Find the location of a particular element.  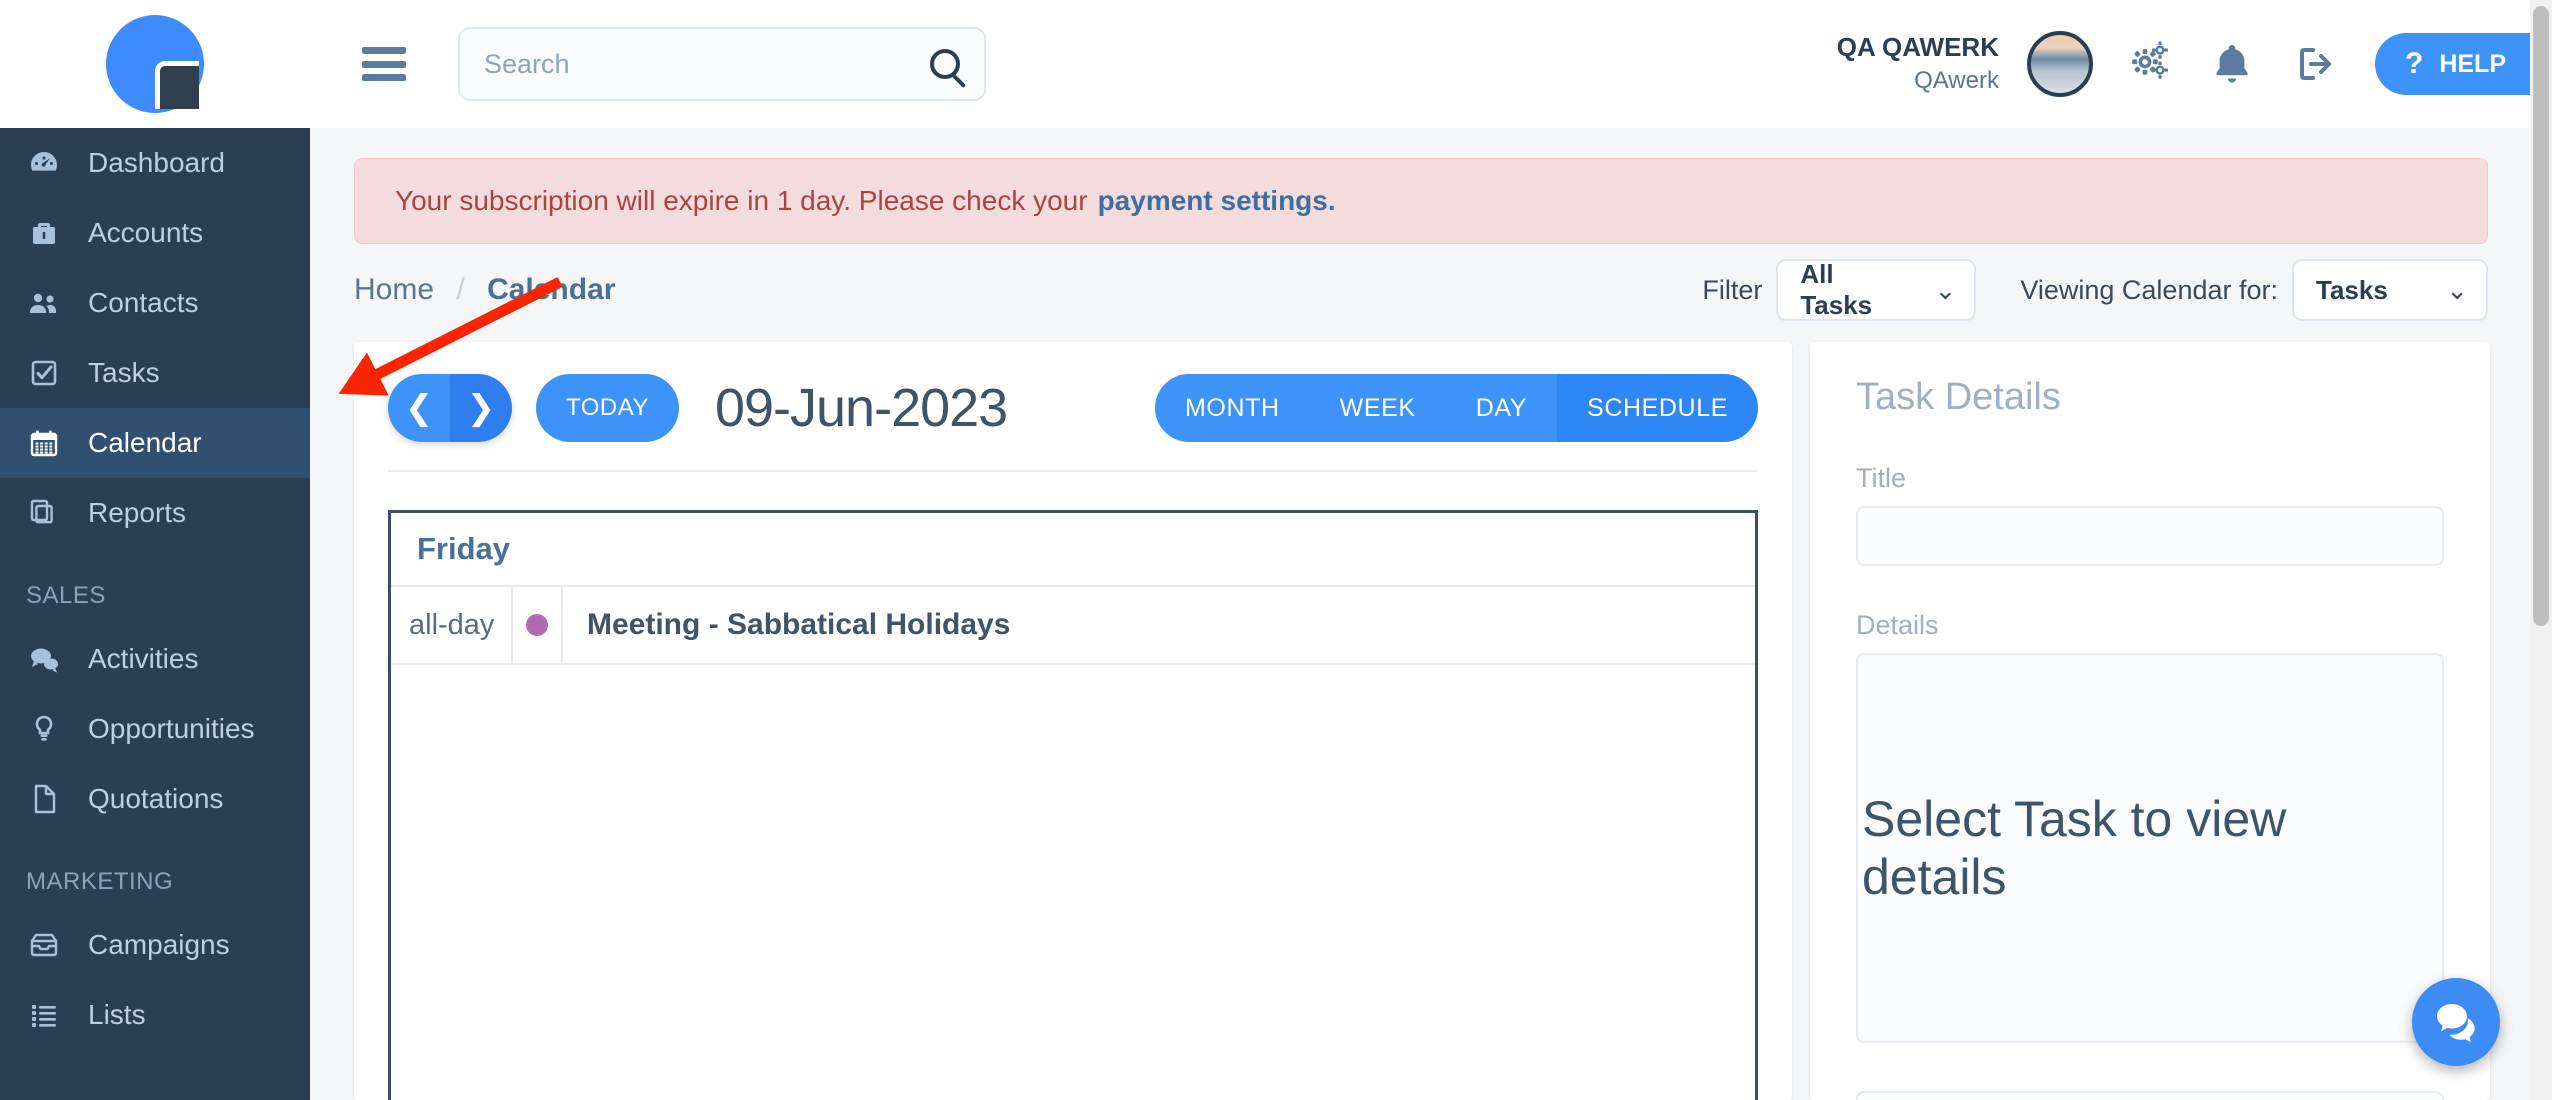

calendar-view-schedule: SCHEDULE is located at coordinates (1657, 408).